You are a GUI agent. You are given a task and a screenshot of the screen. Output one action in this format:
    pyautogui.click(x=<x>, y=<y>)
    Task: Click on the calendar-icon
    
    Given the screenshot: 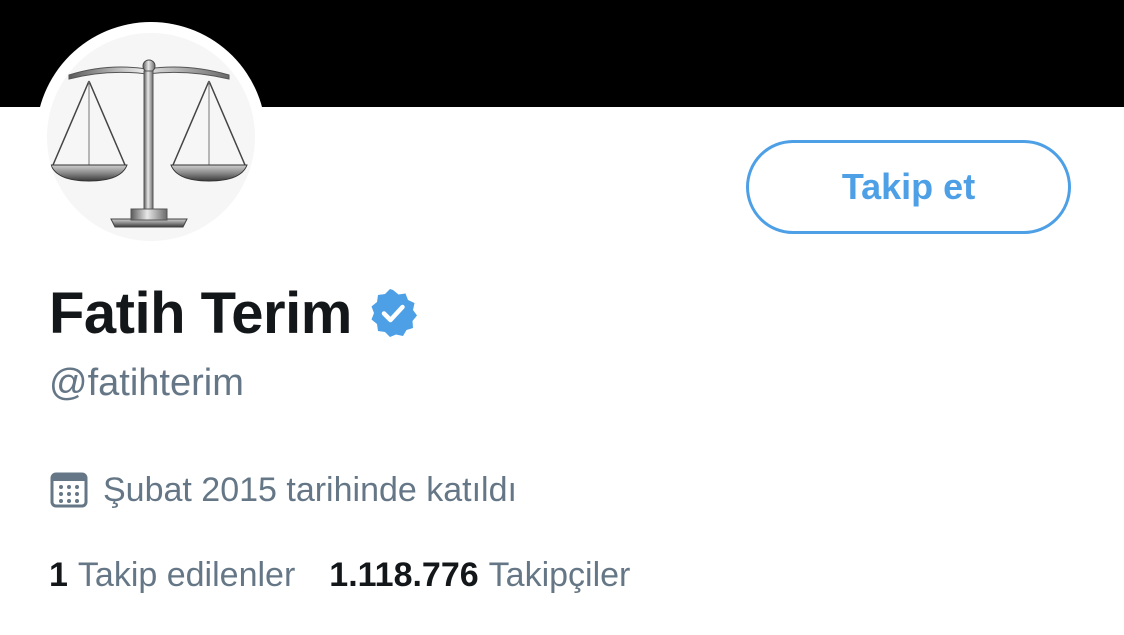 What is the action you would take?
    pyautogui.click(x=69, y=490)
    